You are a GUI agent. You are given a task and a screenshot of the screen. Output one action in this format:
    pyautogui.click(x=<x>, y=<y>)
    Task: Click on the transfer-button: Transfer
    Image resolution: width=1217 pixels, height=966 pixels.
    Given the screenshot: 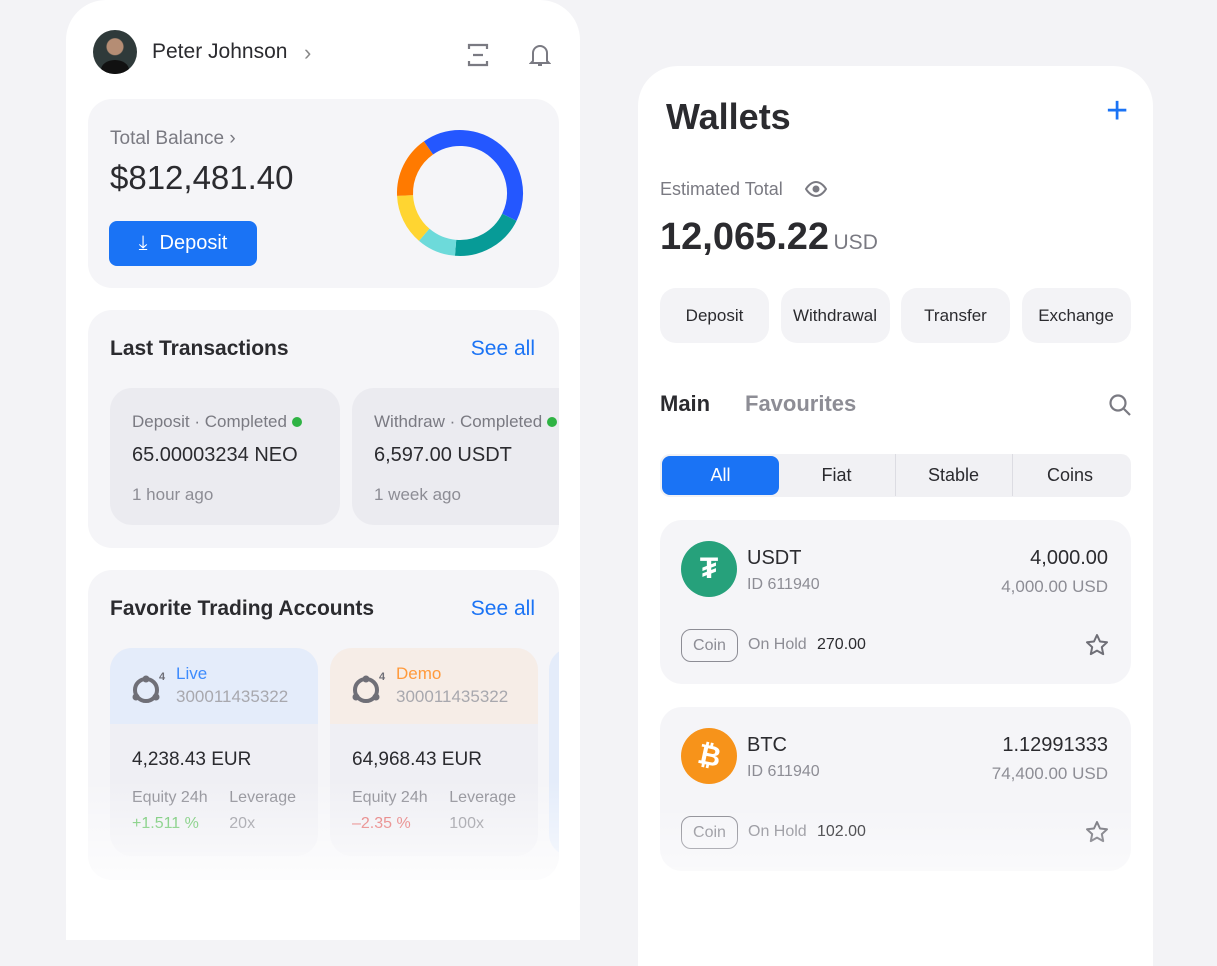 What is the action you would take?
    pyautogui.click(x=955, y=315)
    